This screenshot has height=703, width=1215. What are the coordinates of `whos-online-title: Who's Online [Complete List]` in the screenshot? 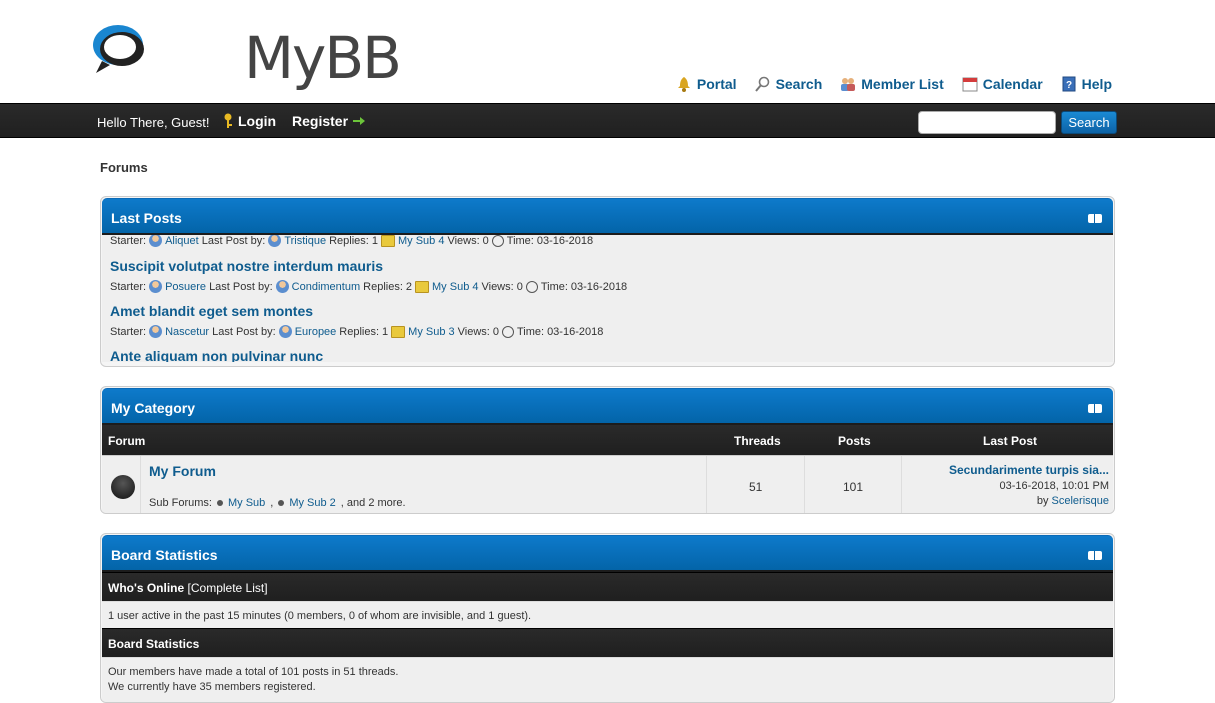 It's located at (188, 588).